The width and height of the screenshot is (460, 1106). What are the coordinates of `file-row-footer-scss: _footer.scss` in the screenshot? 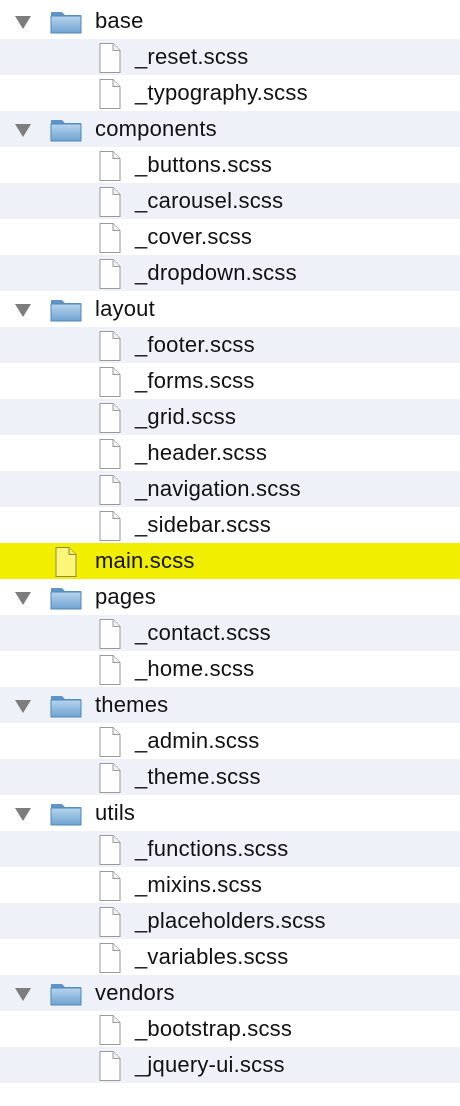 It's located at (230, 345).